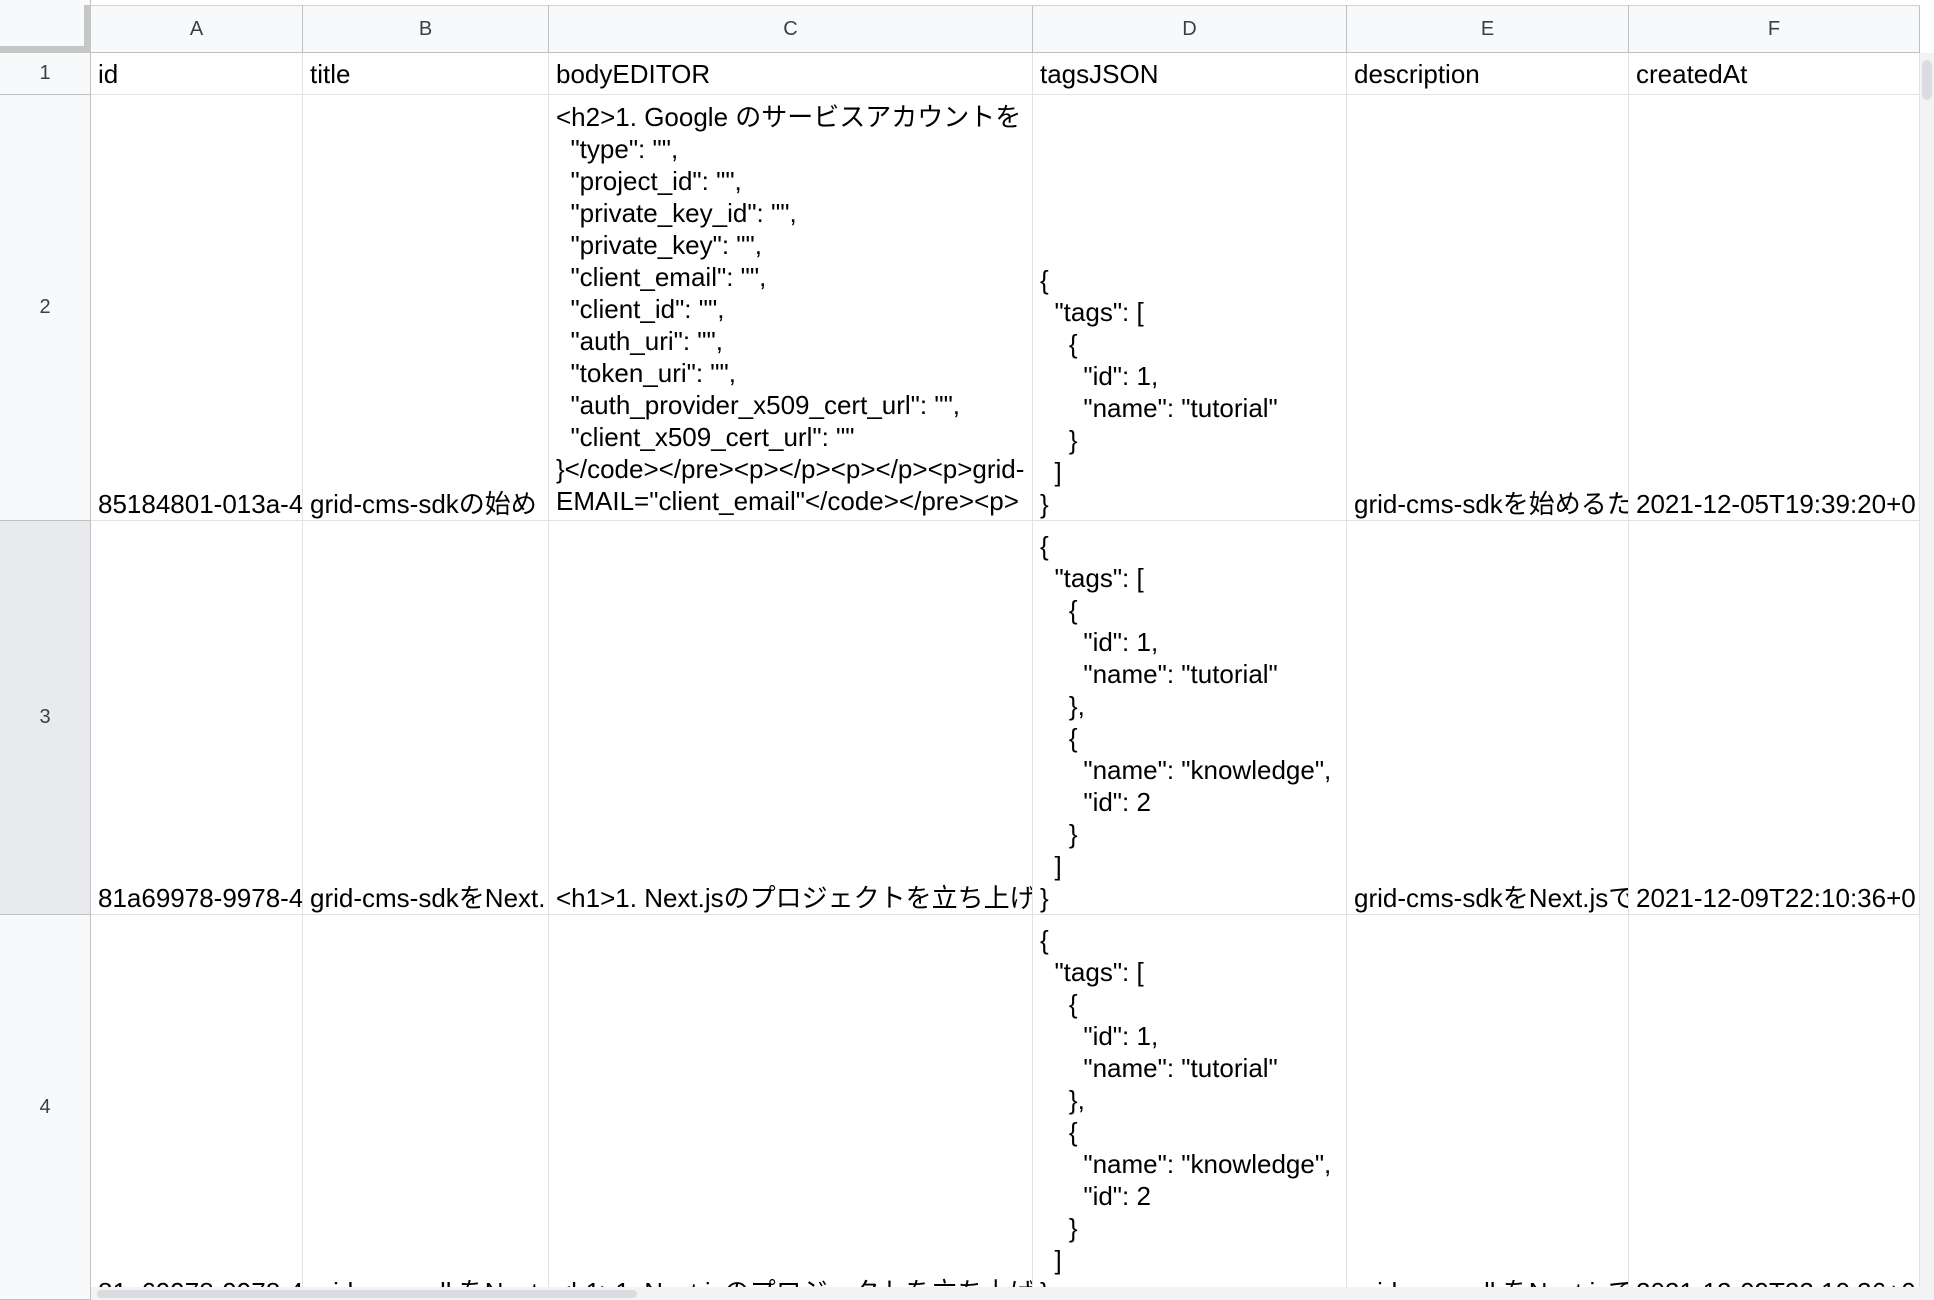  What do you see at coordinates (426, 29) in the screenshot?
I see `column-header-b: B` at bounding box center [426, 29].